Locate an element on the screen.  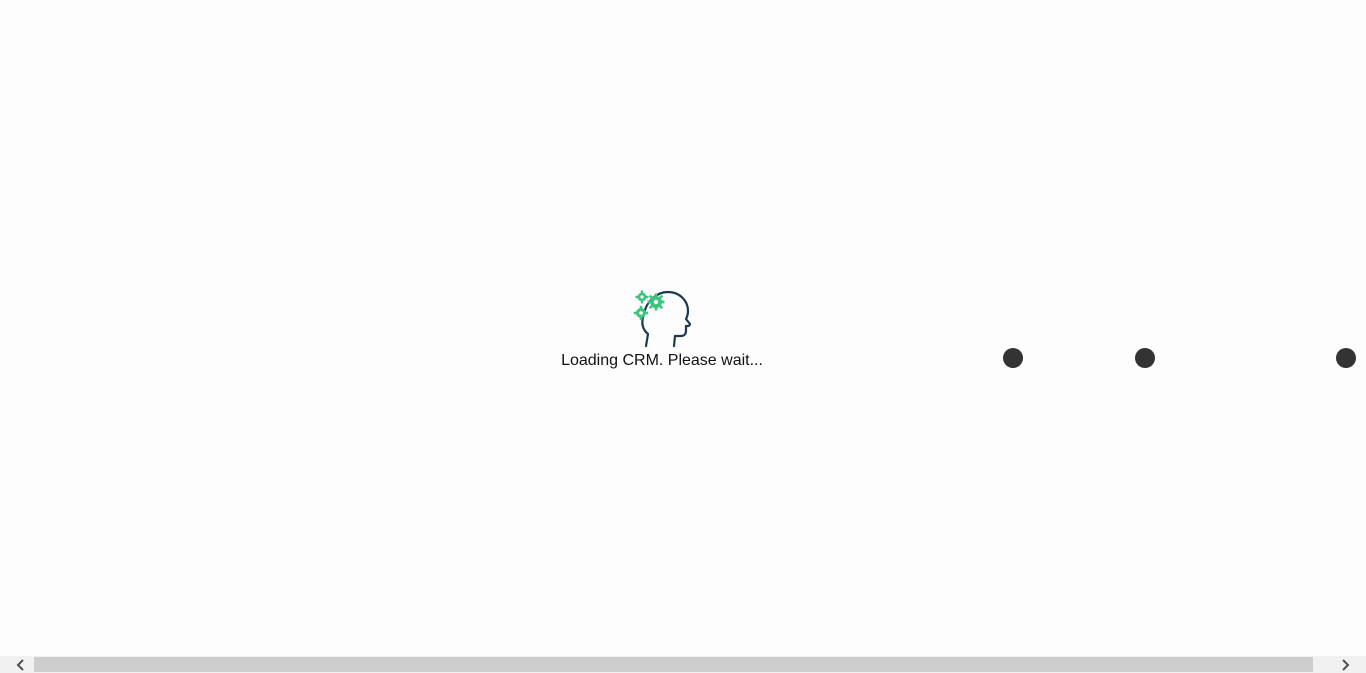
chevron-right-icon is located at coordinates (1345, 664).